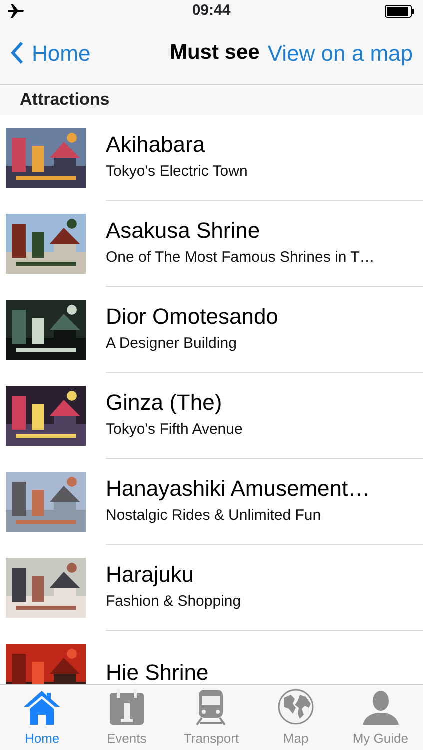 Image resolution: width=423 pixels, height=750 pixels. What do you see at coordinates (184, 231) in the screenshot?
I see `item-title: Asakusa Shrine` at bounding box center [184, 231].